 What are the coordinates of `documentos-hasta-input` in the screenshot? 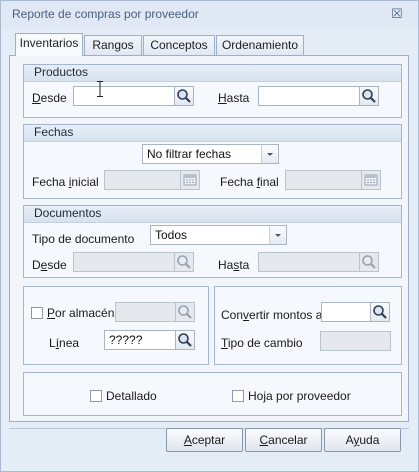 It's located at (309, 262).